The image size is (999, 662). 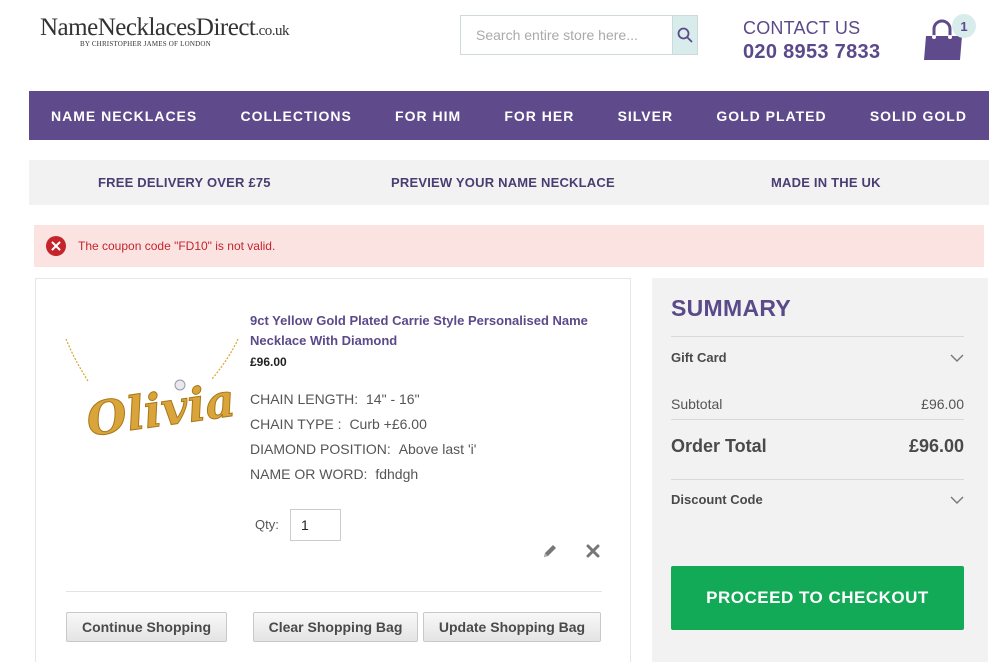 I want to click on search-input, so click(x=566, y=35).